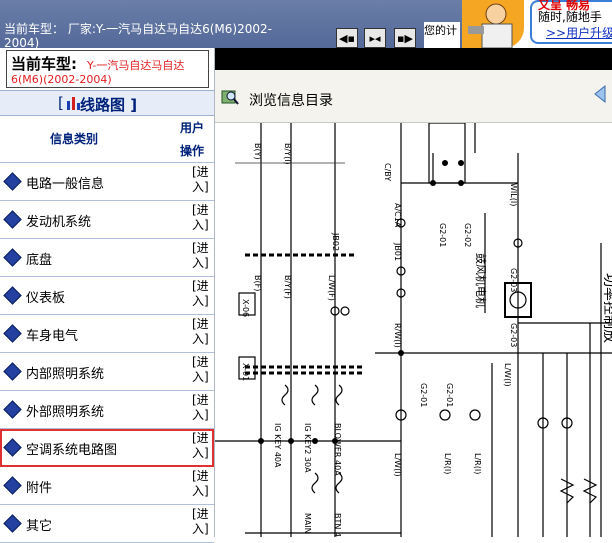 The height and width of the screenshot is (543, 612). I want to click on next-page-button: ▪▶, so click(405, 38).